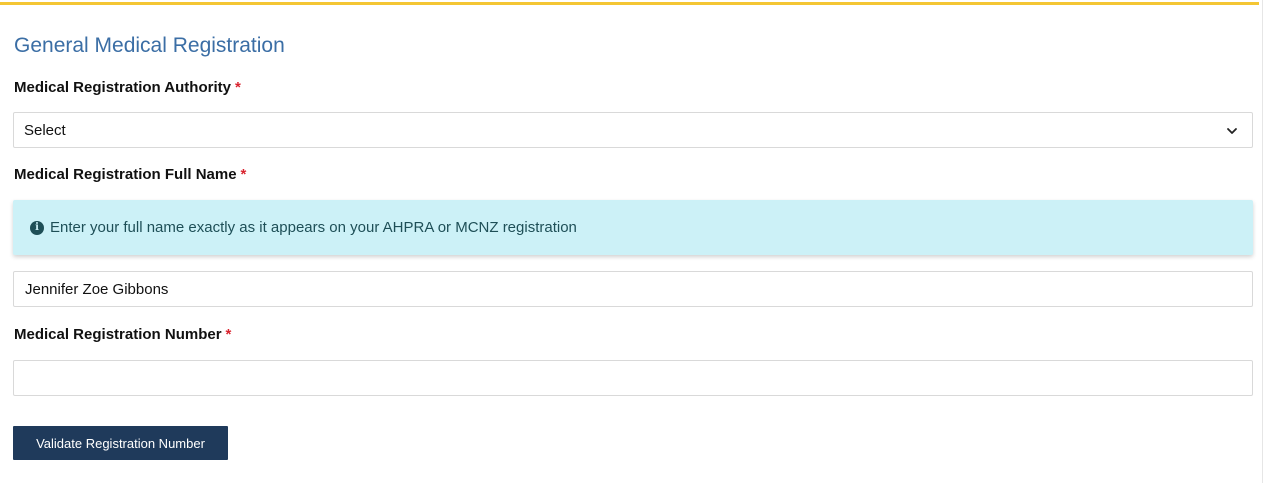 This screenshot has width=1280, height=483. Describe the element at coordinates (120, 443) in the screenshot. I see `validate-registration-button: Validate Registration Number` at that location.